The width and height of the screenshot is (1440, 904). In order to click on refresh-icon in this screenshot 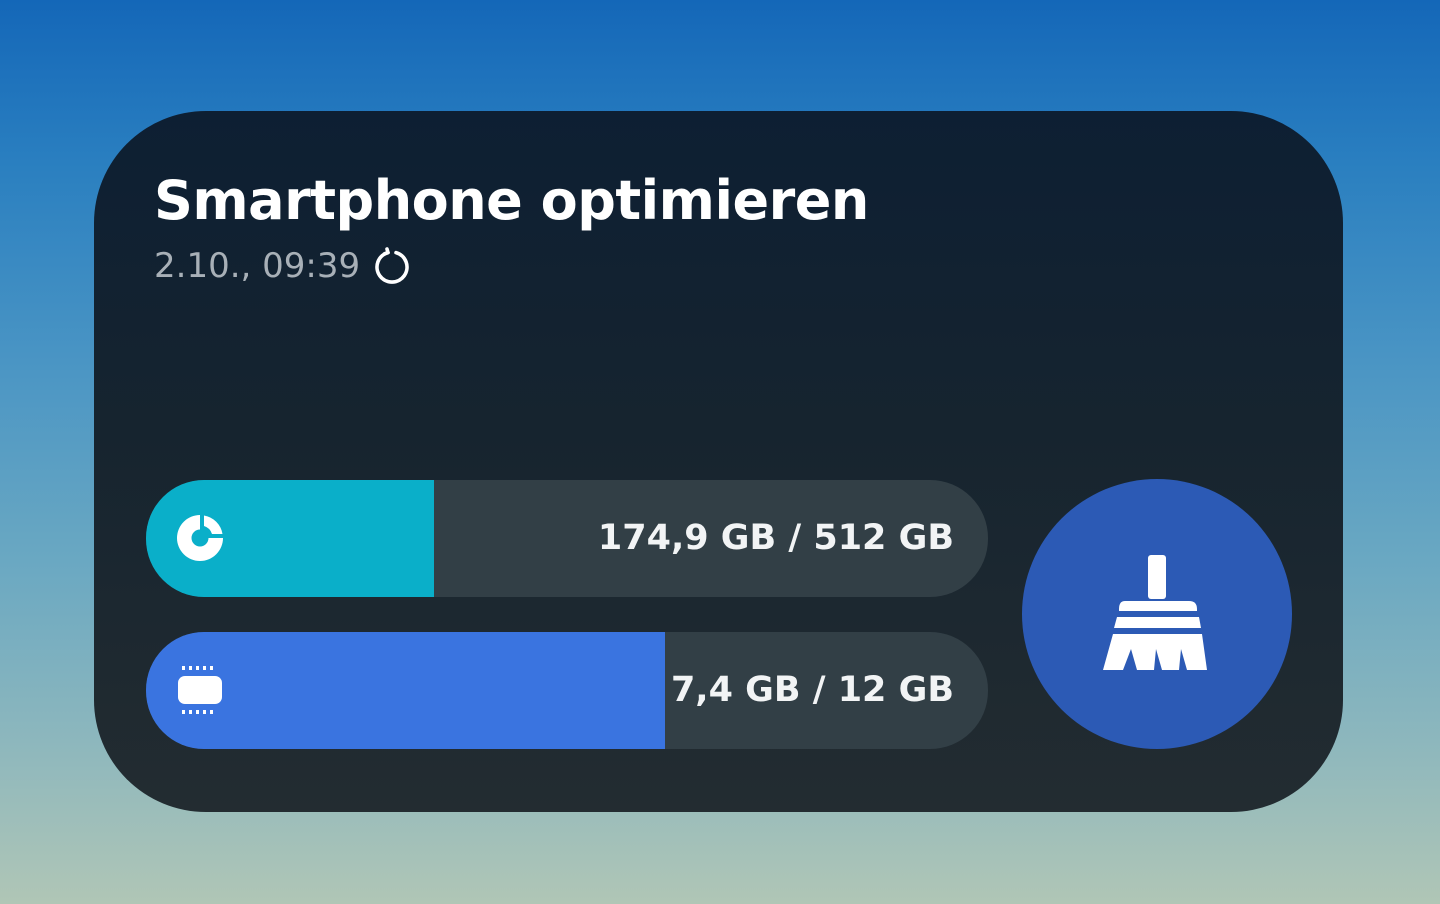, I will do `click(392, 265)`.